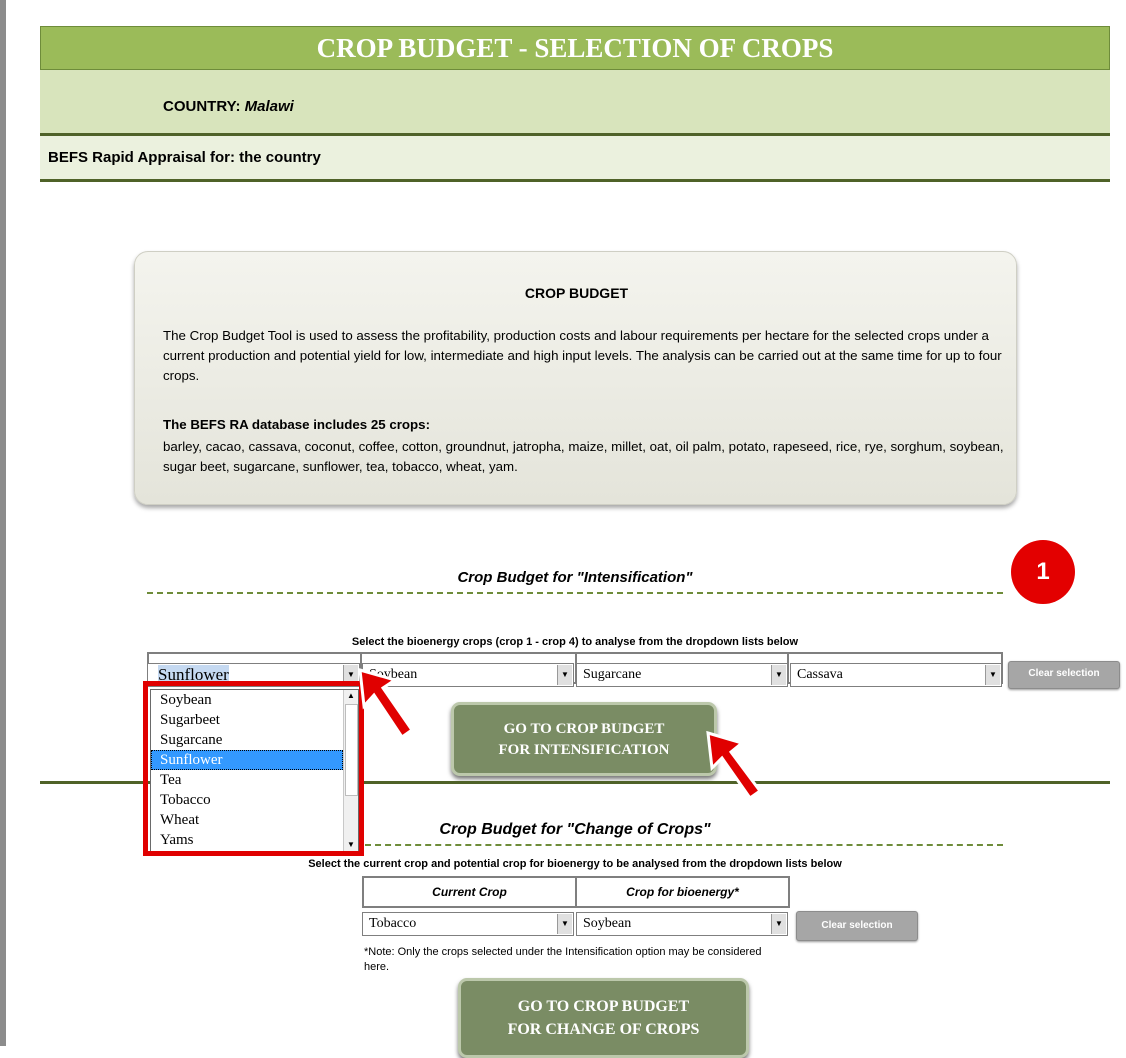  What do you see at coordinates (682, 675) in the screenshot?
I see `crop-3-select: Sugarcane ▼` at bounding box center [682, 675].